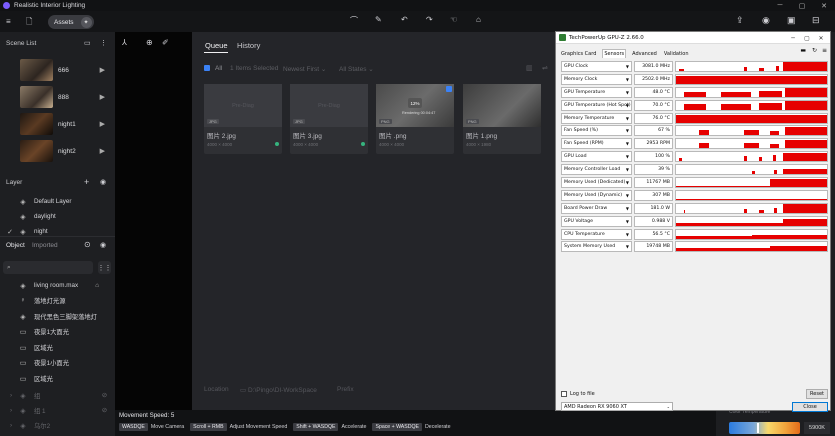  What do you see at coordinates (596, 79) in the screenshot?
I see `sensor-name-dropdown: Memory Clock ▼` at bounding box center [596, 79].